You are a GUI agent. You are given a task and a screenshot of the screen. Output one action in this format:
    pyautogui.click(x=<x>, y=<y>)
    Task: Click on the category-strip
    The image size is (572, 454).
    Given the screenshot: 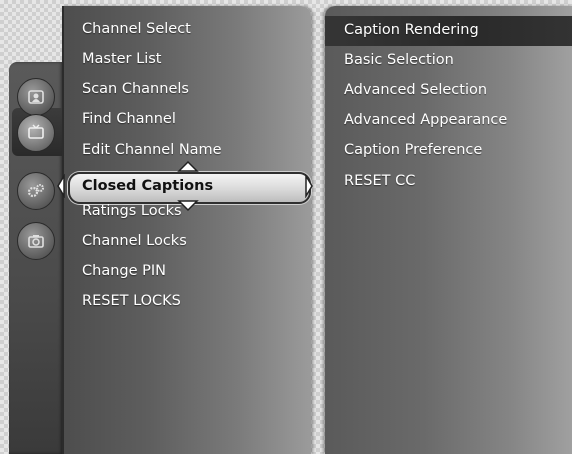 What is the action you would take?
    pyautogui.click(x=40, y=258)
    